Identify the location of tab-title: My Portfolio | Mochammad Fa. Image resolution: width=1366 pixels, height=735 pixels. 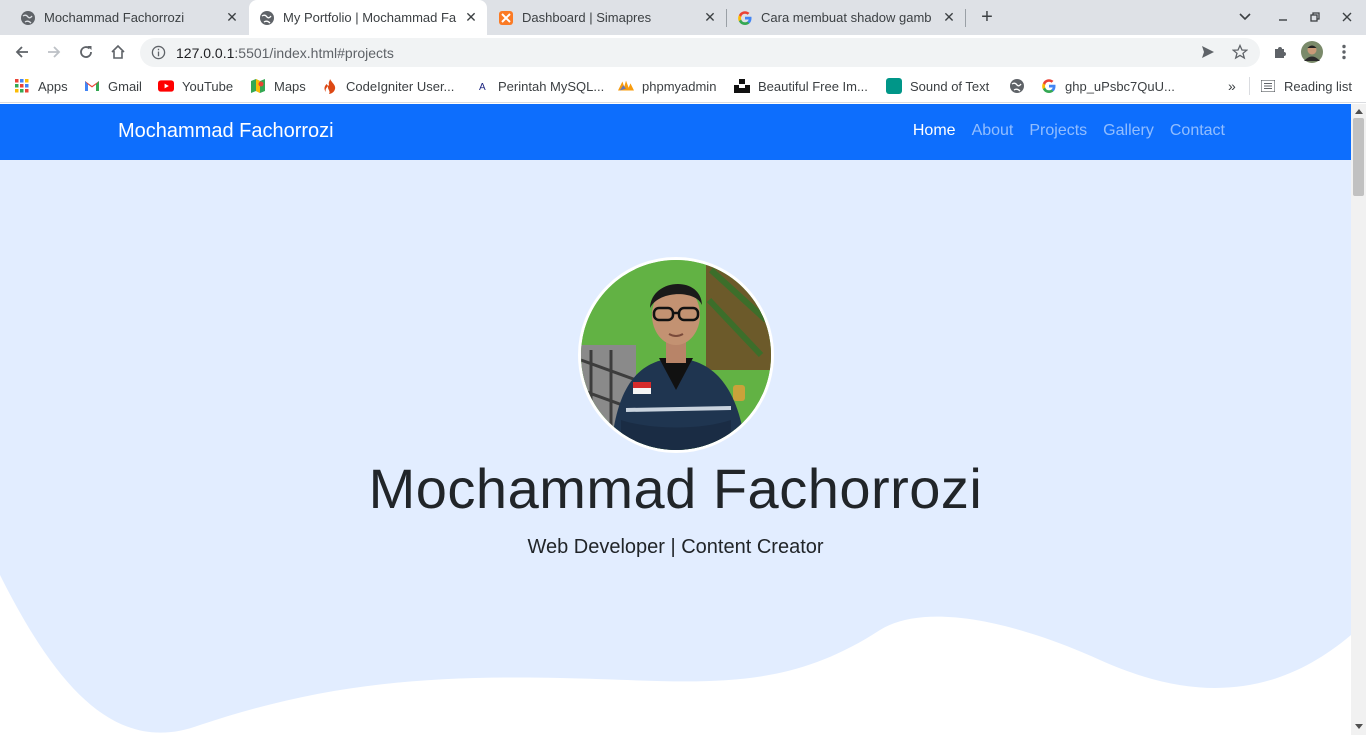
(370, 17).